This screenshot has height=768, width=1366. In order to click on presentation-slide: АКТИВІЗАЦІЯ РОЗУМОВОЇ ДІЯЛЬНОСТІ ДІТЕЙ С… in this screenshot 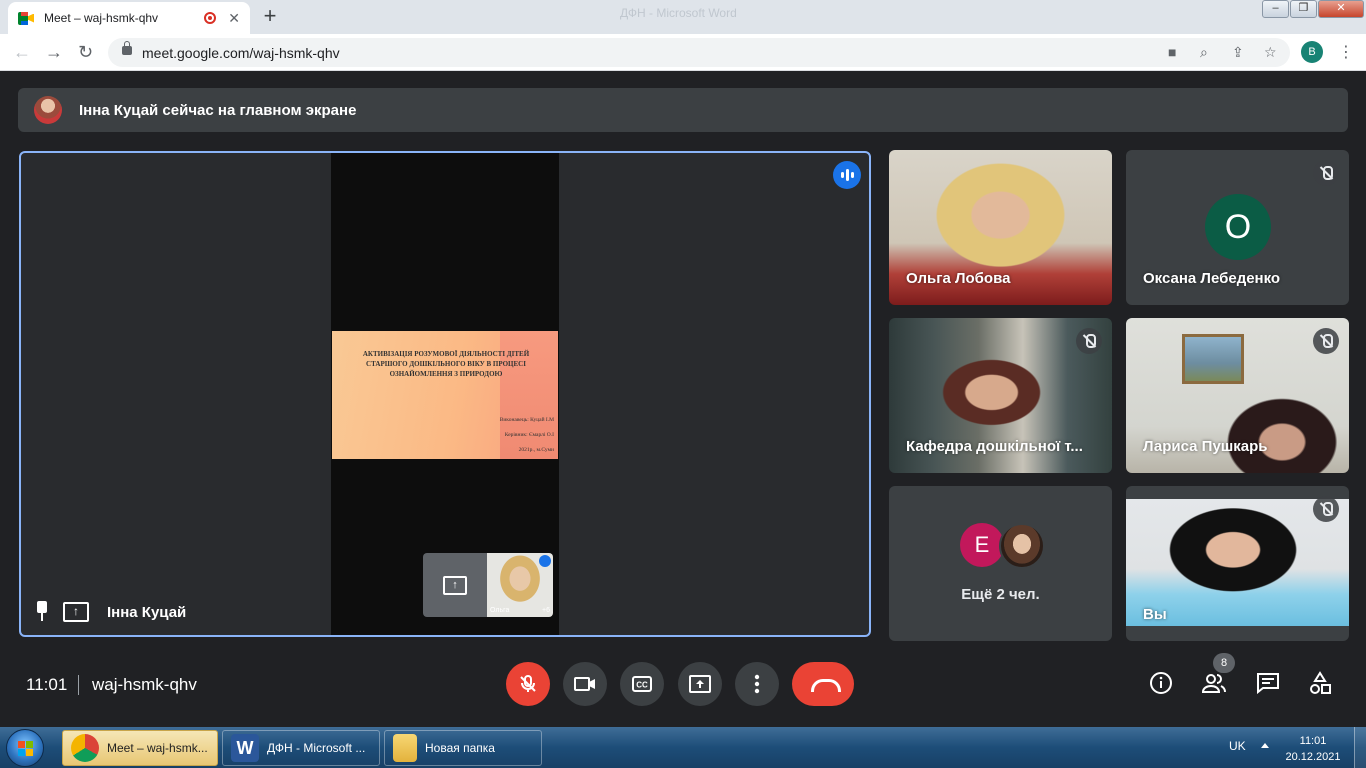, I will do `click(445, 395)`.